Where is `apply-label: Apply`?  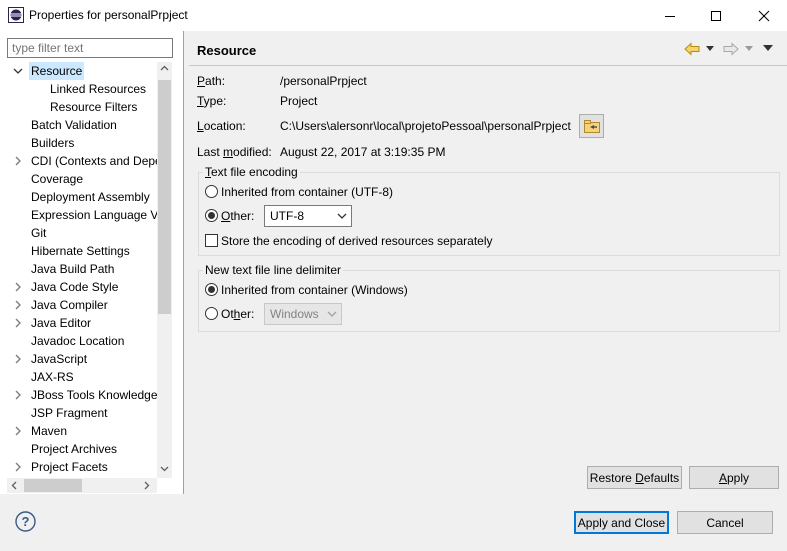
apply-label: Apply is located at coordinates (734, 477).